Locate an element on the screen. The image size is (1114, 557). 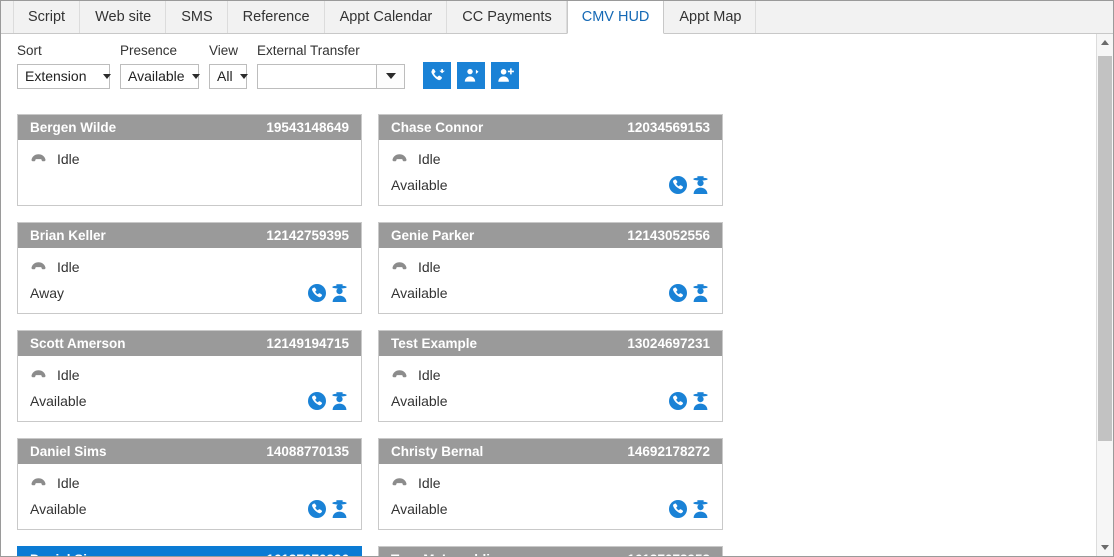
sort-select: Extension is located at coordinates (64, 76).